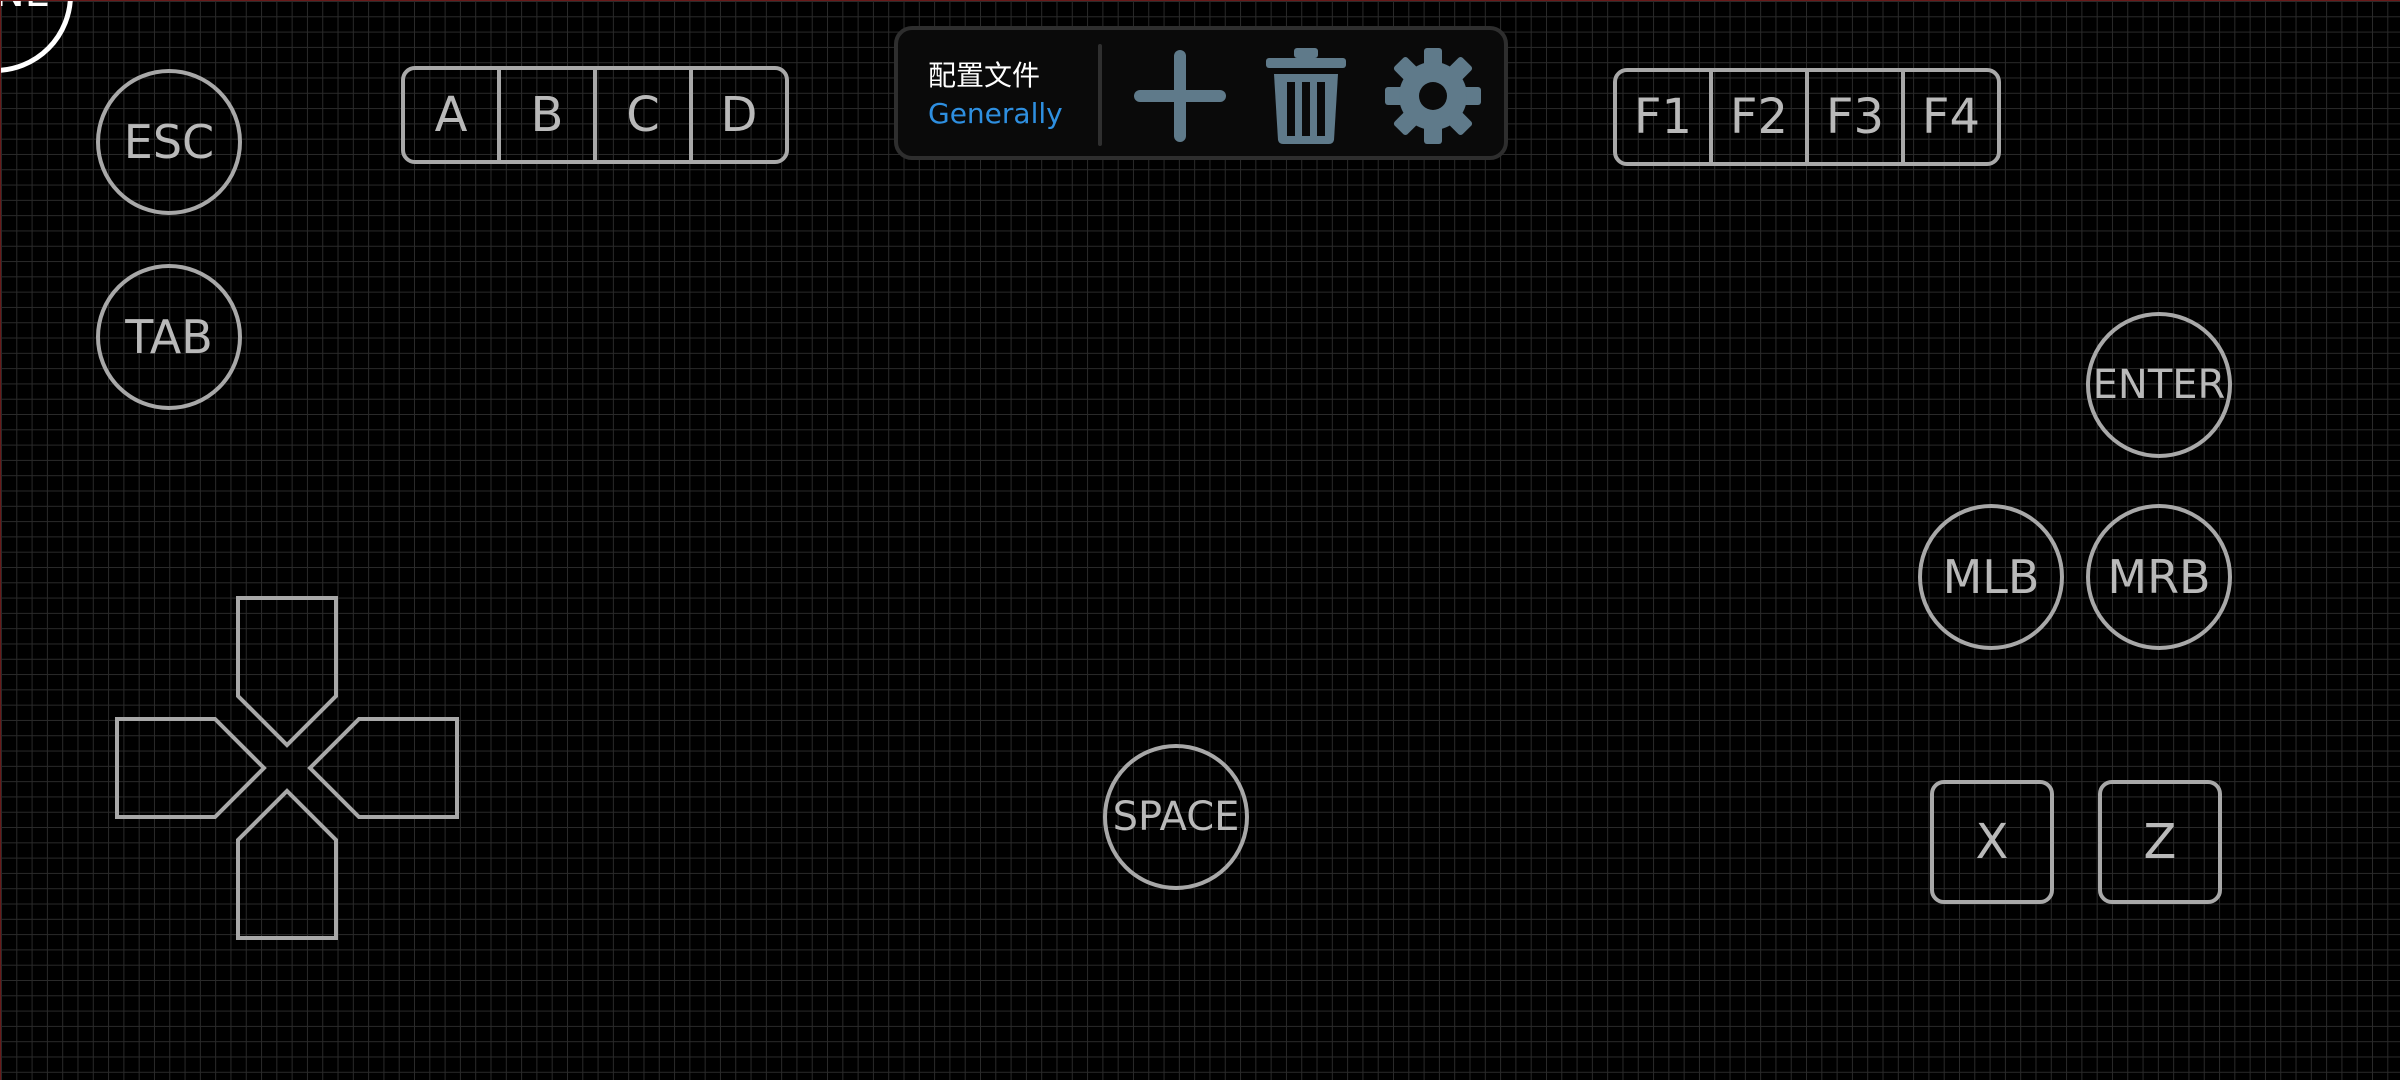 Image resolution: width=2400 pixels, height=1080 pixels. I want to click on mrb-key-label: MRB, so click(2159, 577).